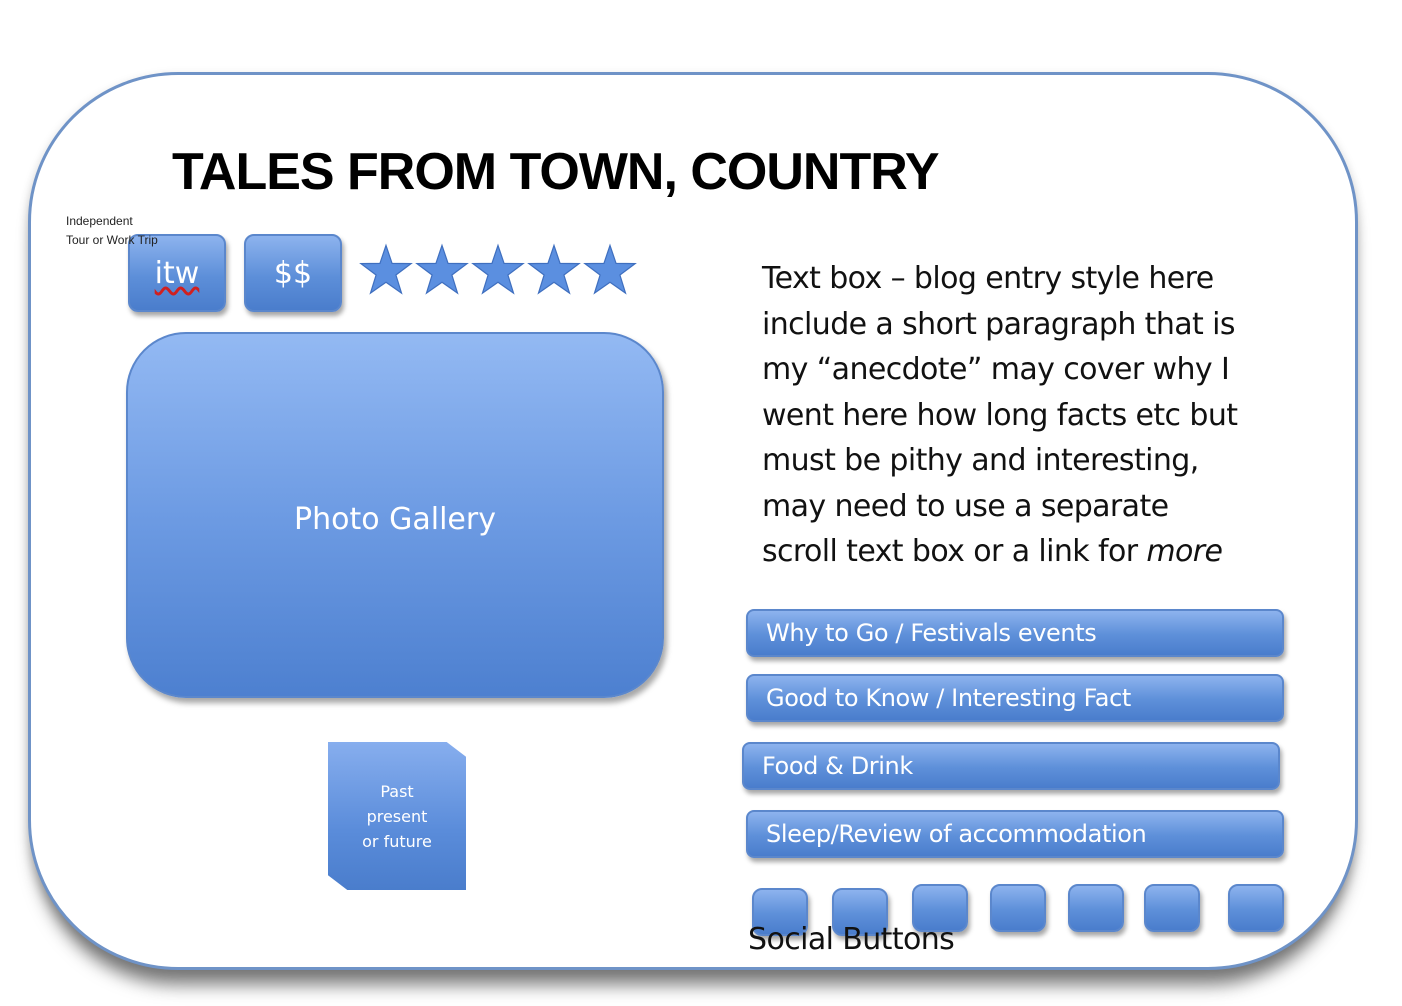  I want to click on blog-line: my “anecdote” may cover why I, so click(996, 369).